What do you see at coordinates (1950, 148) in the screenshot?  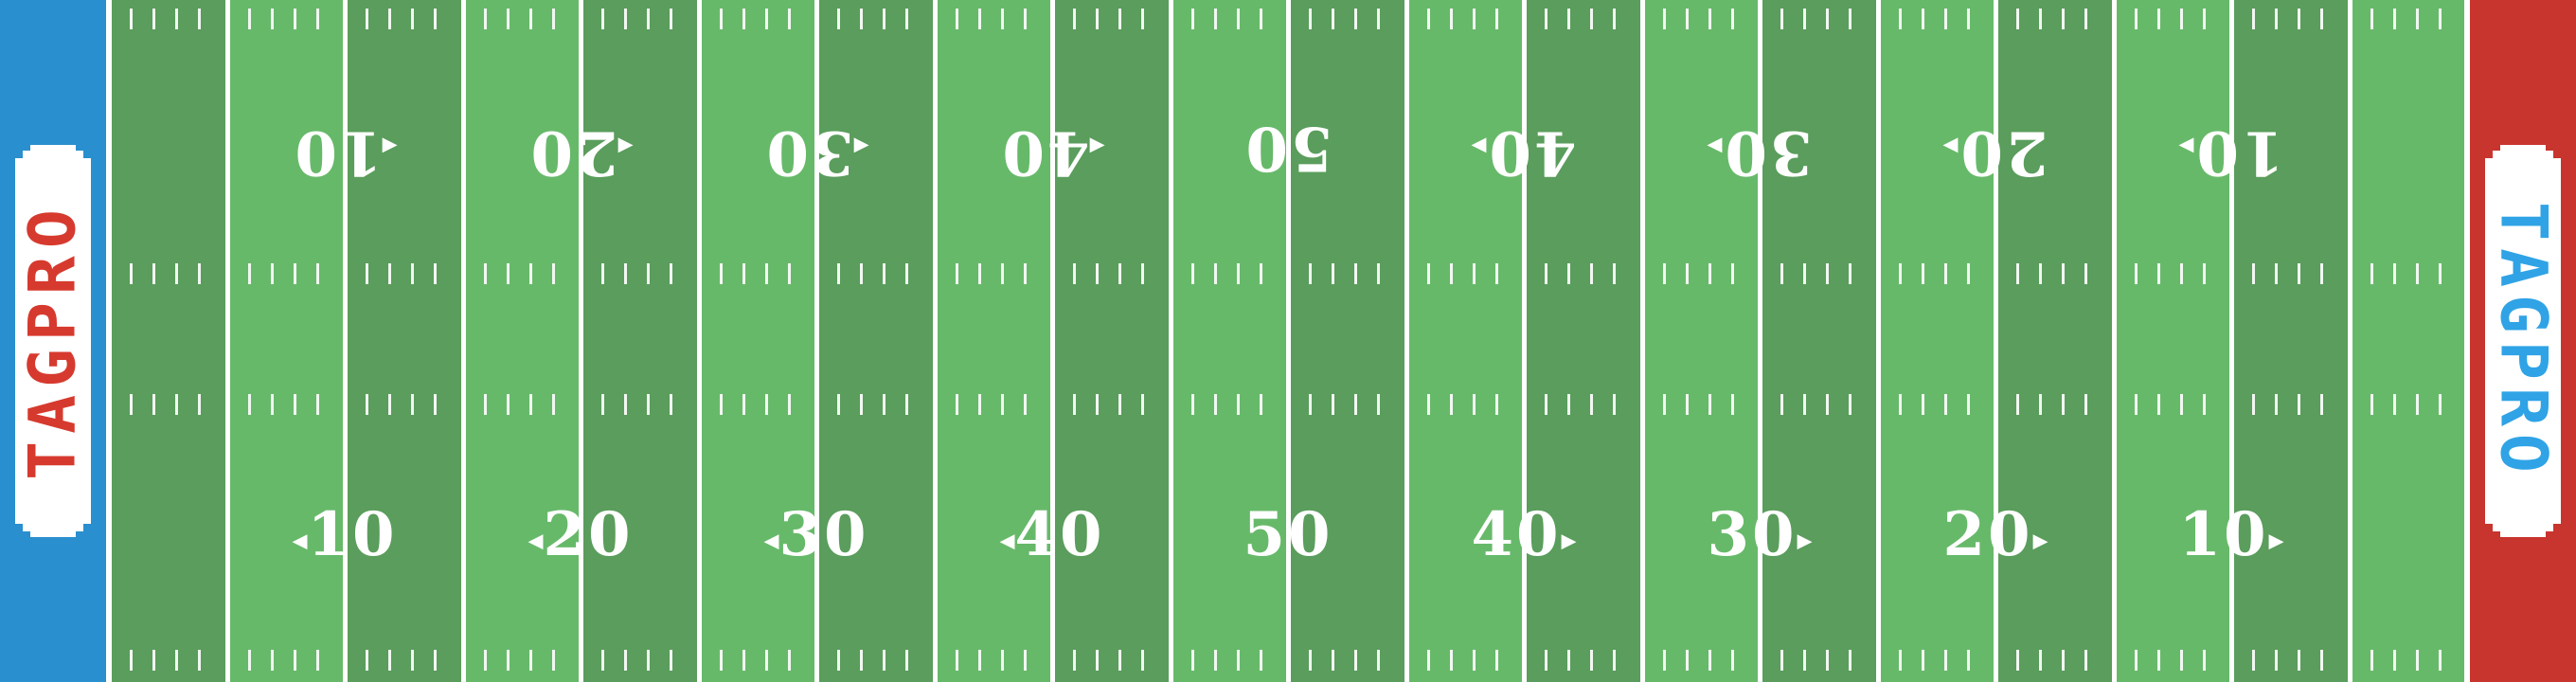 I see `direction-arrow-icon: ▸` at bounding box center [1950, 148].